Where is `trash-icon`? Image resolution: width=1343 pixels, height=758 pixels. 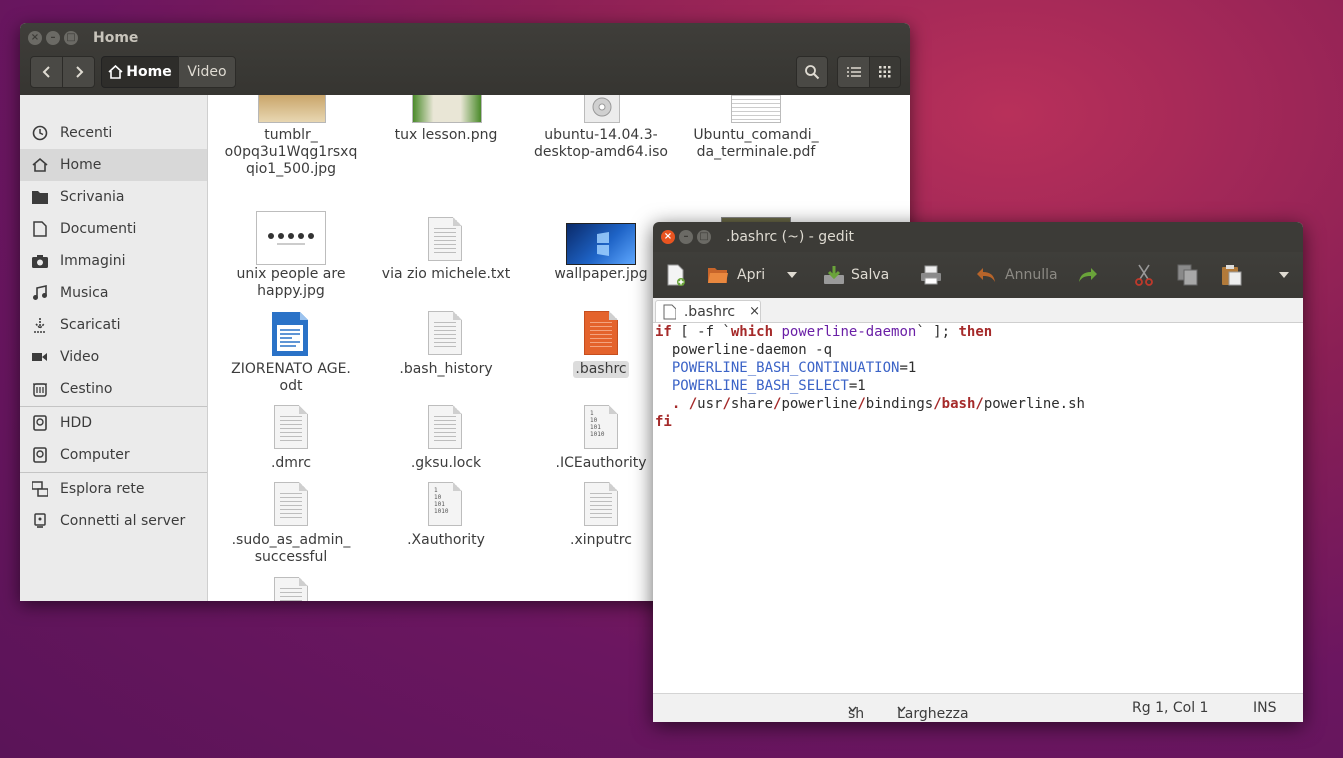
trash-icon is located at coordinates (40, 389).